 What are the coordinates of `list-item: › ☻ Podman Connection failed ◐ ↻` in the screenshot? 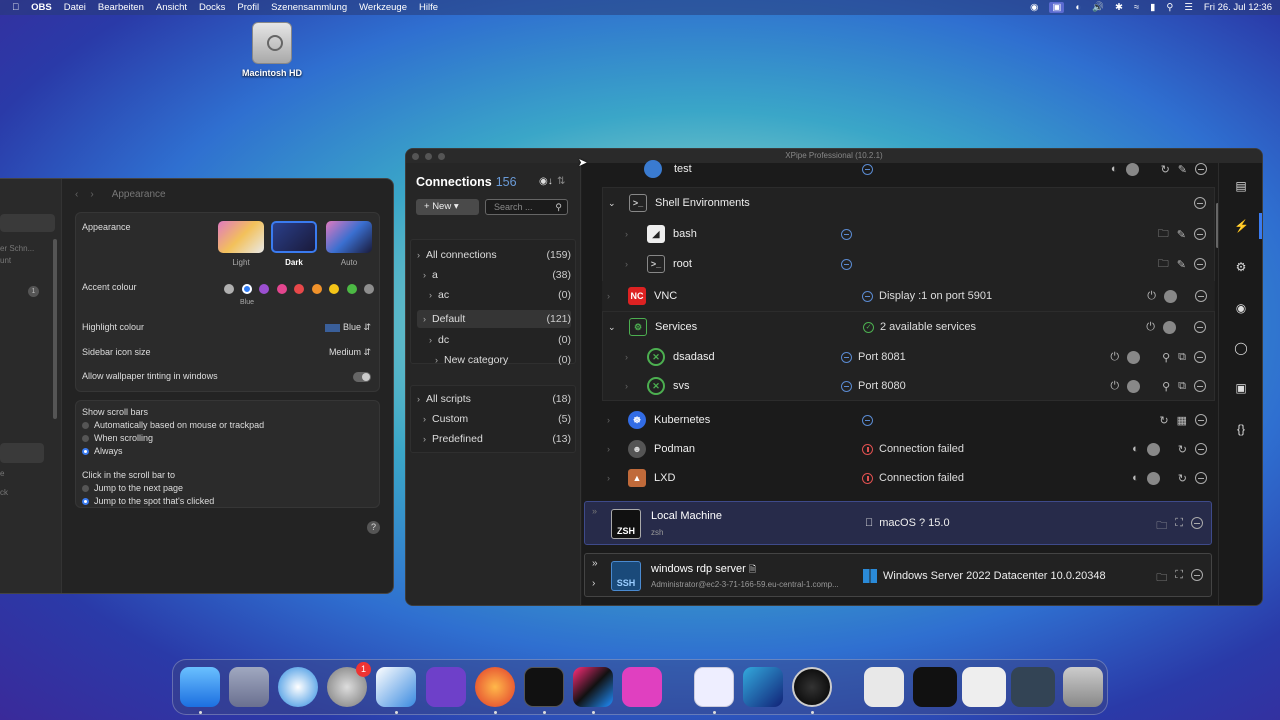 It's located at (908, 449).